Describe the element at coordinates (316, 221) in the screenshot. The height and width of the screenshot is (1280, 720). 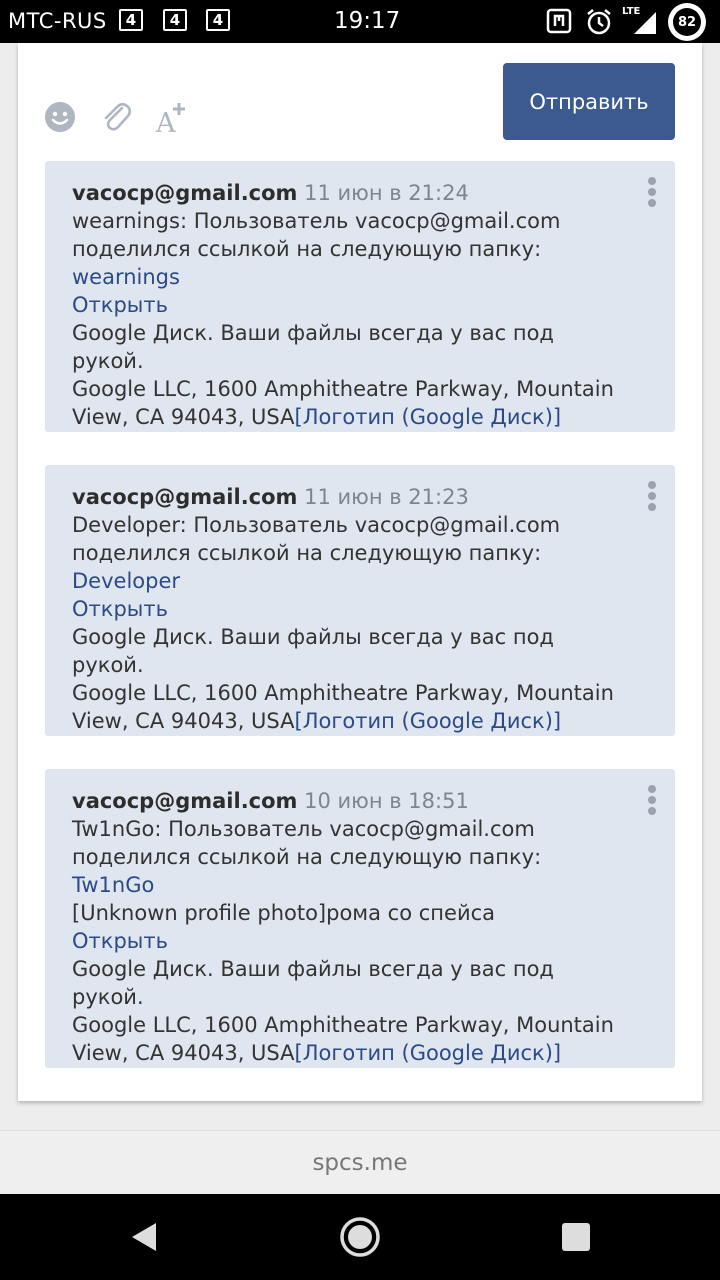
I see `message-text-line: wearnings: Пользователь vacocp@gmail.com` at that location.